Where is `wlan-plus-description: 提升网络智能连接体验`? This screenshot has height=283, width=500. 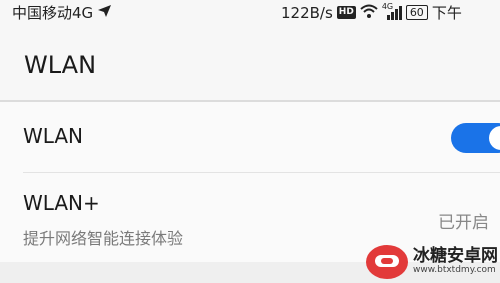
wlan-plus-description: 提升网络智能连接体验 is located at coordinates (103, 238).